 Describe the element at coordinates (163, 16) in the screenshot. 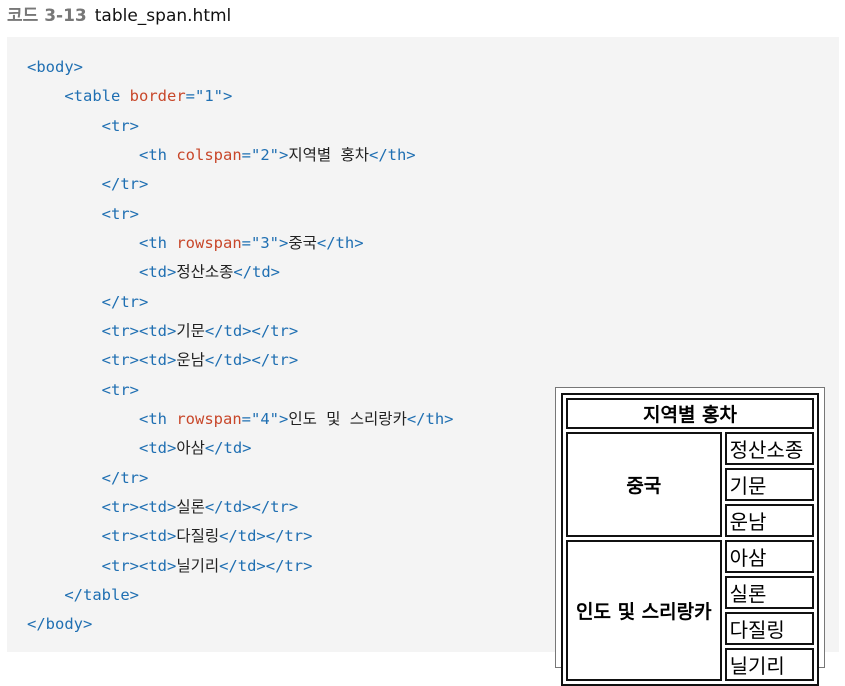

I see `caption-filename: table_span.html` at that location.